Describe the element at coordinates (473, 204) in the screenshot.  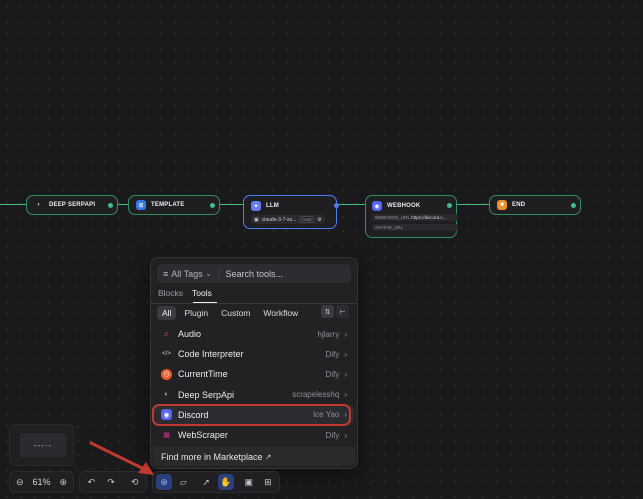
I see `edge-webhook-to-end` at that location.